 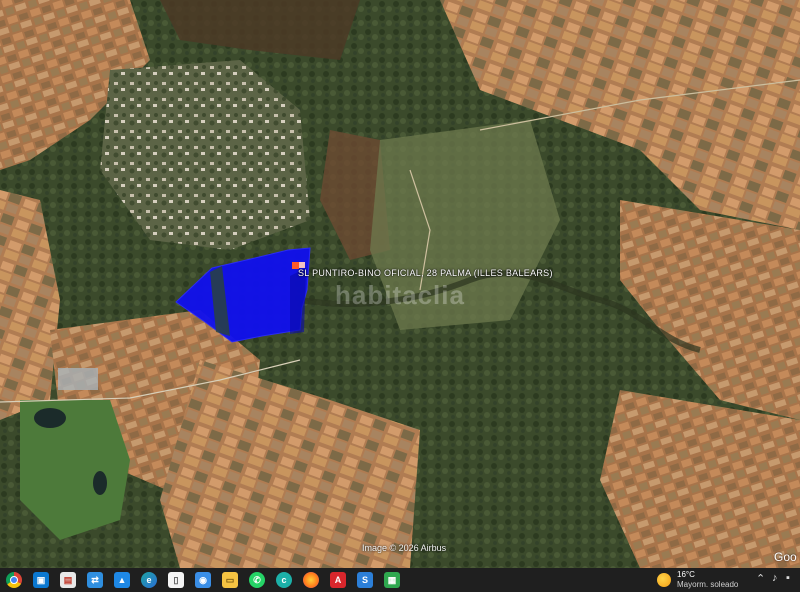 I want to click on weather-widget: 16°C Mayorm. soleado, so click(x=697, y=580).